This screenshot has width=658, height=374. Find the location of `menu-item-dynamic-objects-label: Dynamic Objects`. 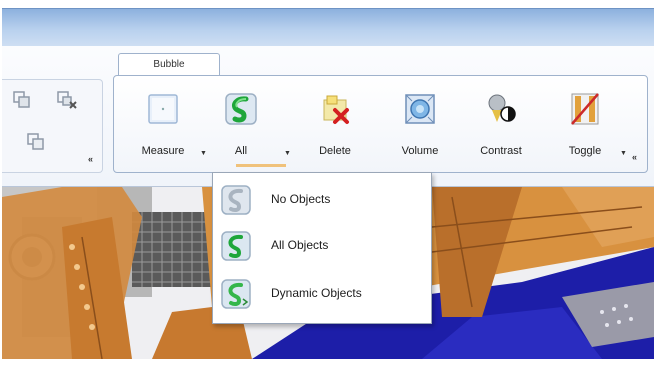

menu-item-dynamic-objects-label: Dynamic Objects is located at coordinates (316, 293).